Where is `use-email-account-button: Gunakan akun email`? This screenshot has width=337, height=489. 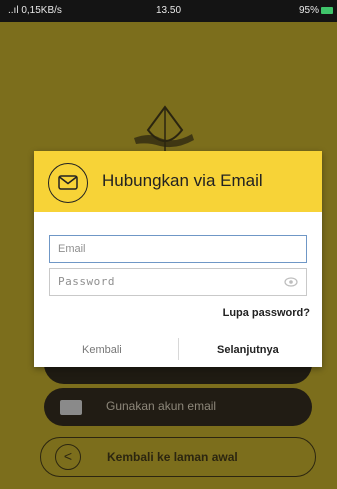
use-email-account-button: Gunakan akun email is located at coordinates (178, 407).